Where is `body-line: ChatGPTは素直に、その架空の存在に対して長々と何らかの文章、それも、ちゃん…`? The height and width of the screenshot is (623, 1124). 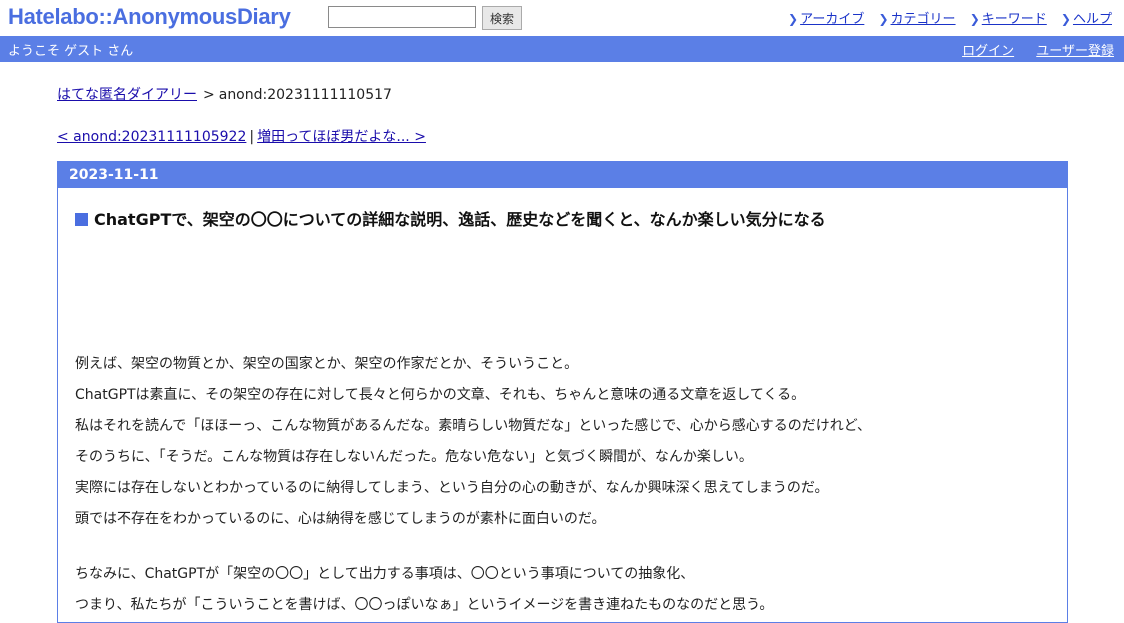 body-line: ChatGPTは素直に、その架空の存在に対して長々と何らかの文章、それも、ちゃん… is located at coordinates (440, 395).